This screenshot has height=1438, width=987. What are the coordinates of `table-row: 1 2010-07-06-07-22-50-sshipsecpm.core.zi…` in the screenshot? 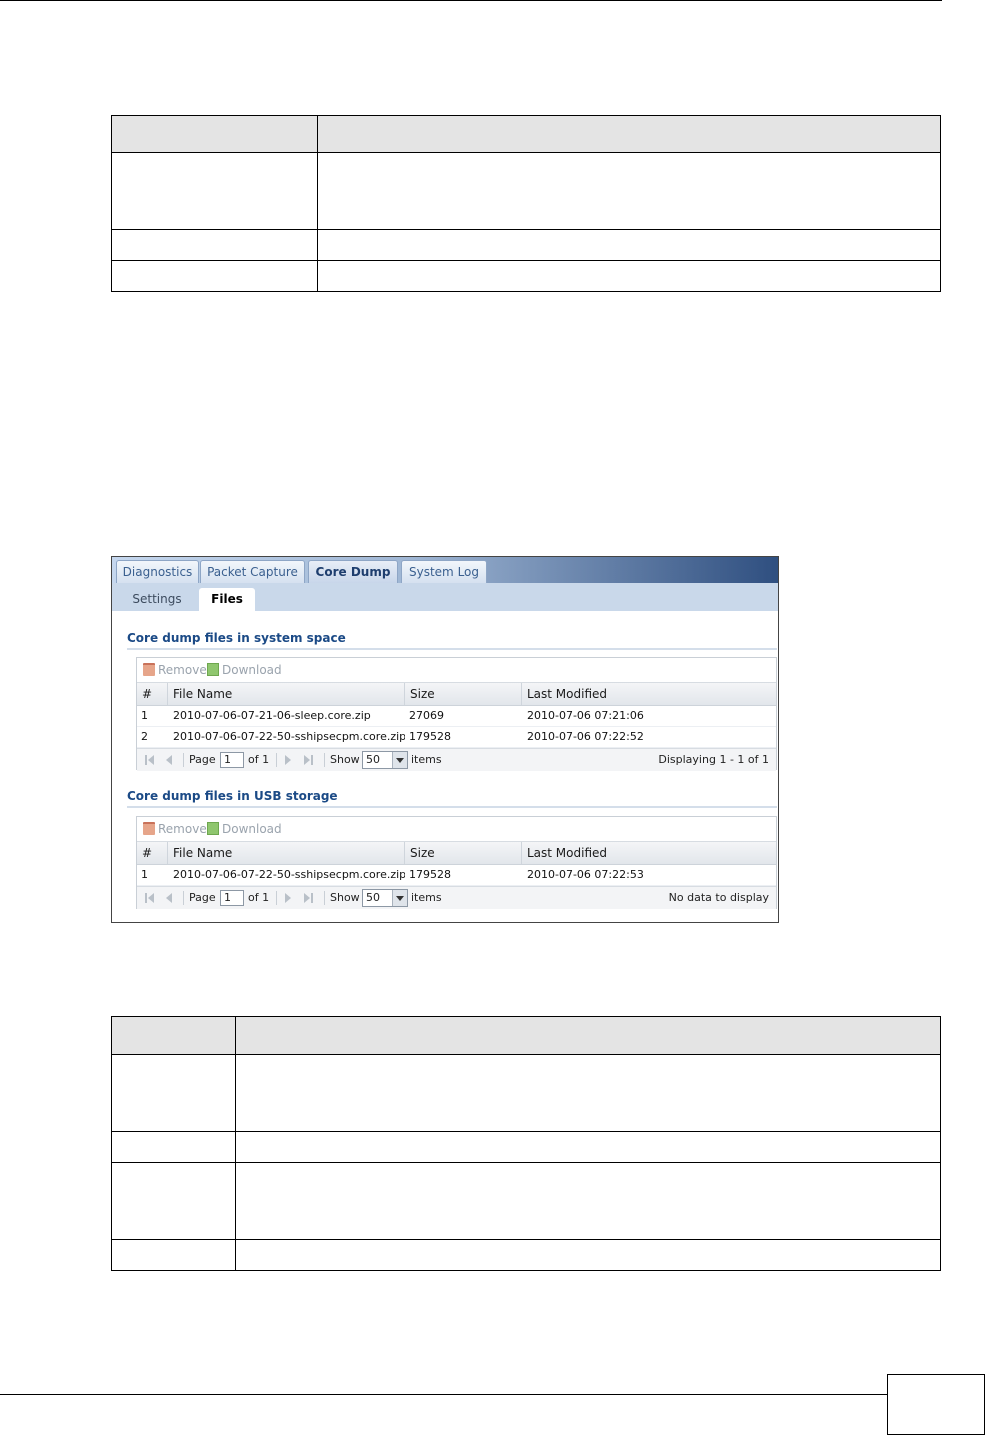 It's located at (456, 875).